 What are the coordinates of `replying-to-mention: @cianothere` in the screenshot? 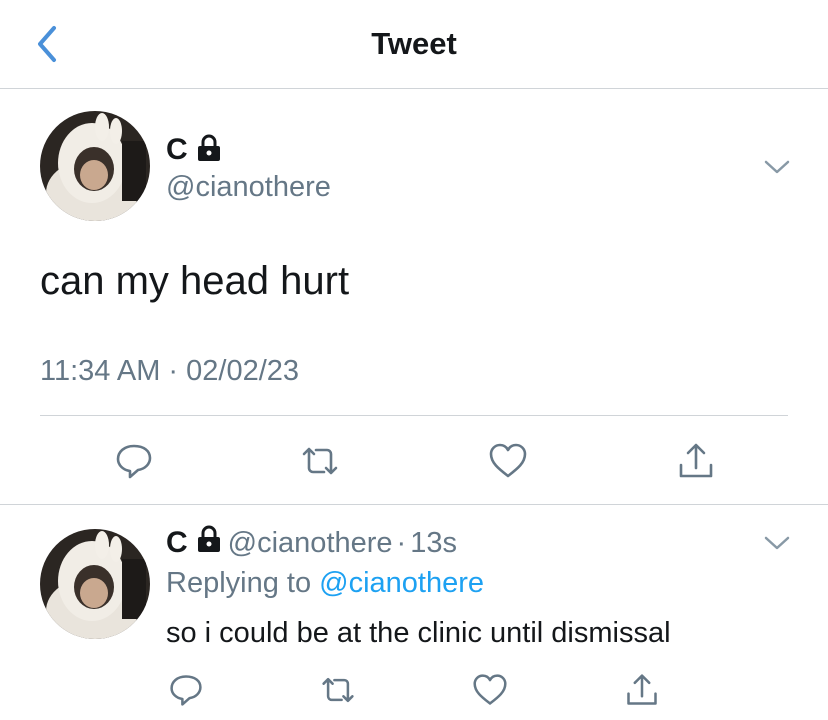 It's located at (401, 583).